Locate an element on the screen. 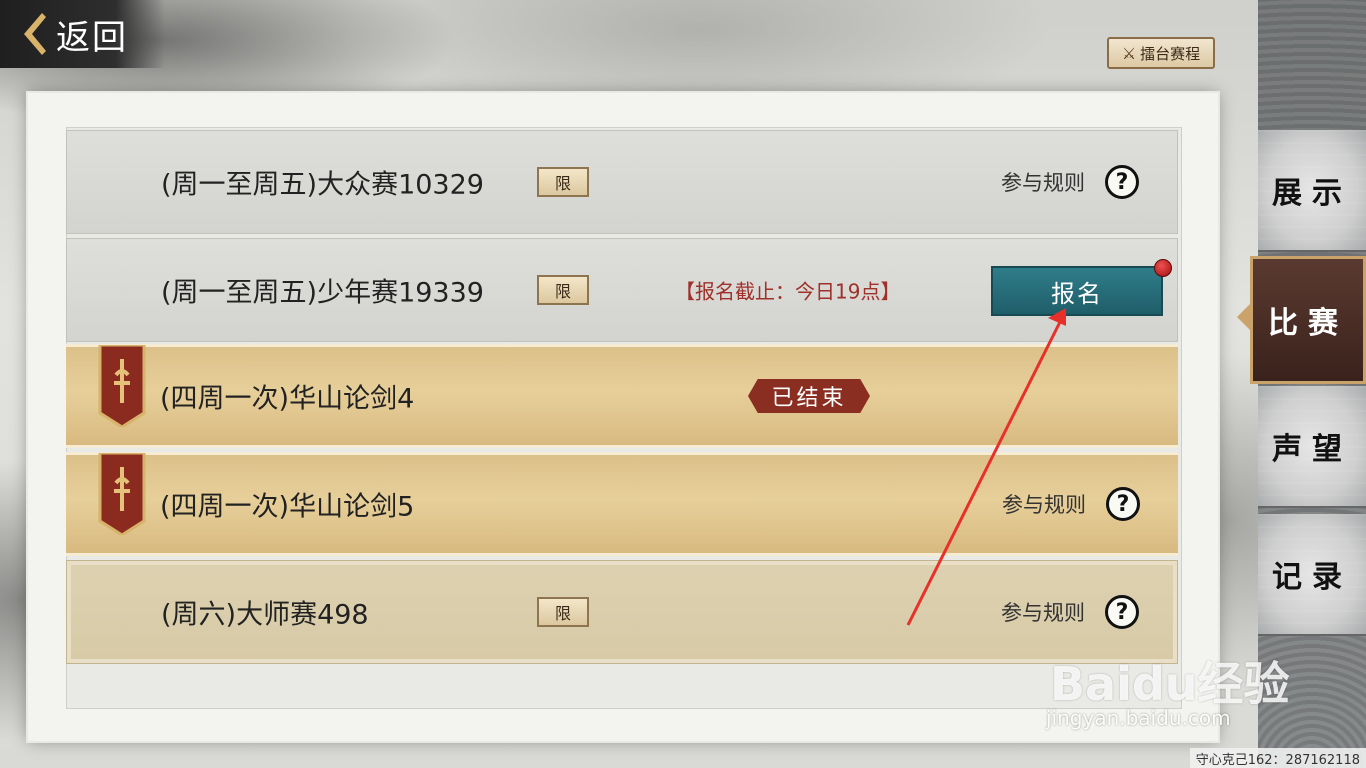 The image size is (1366, 768). watermark-url: jingyan.baidu.com is located at coordinates (1138, 718).